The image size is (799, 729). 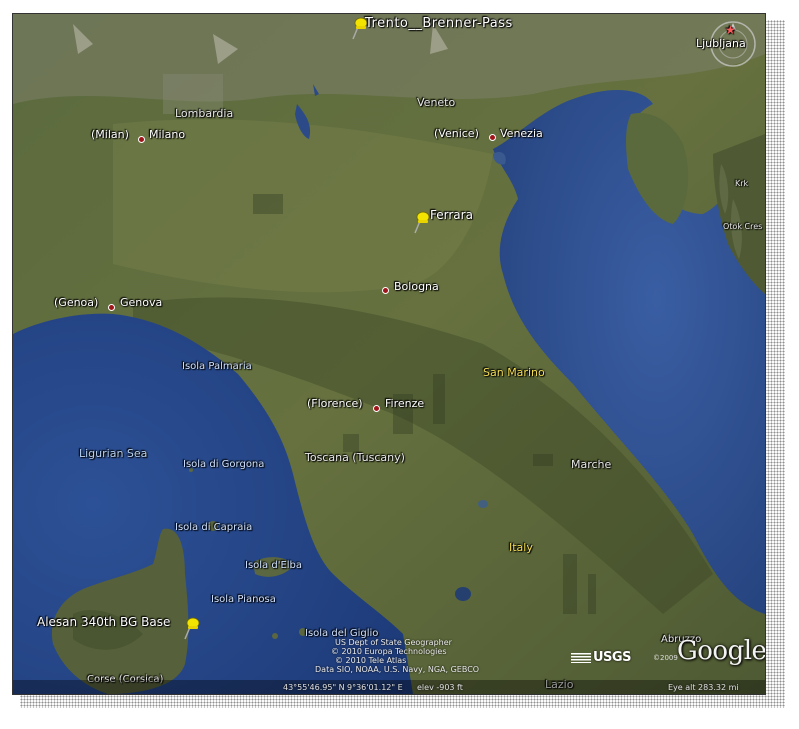 I want to click on city-label-ljubljana: Ljubljana, so click(x=721, y=44).